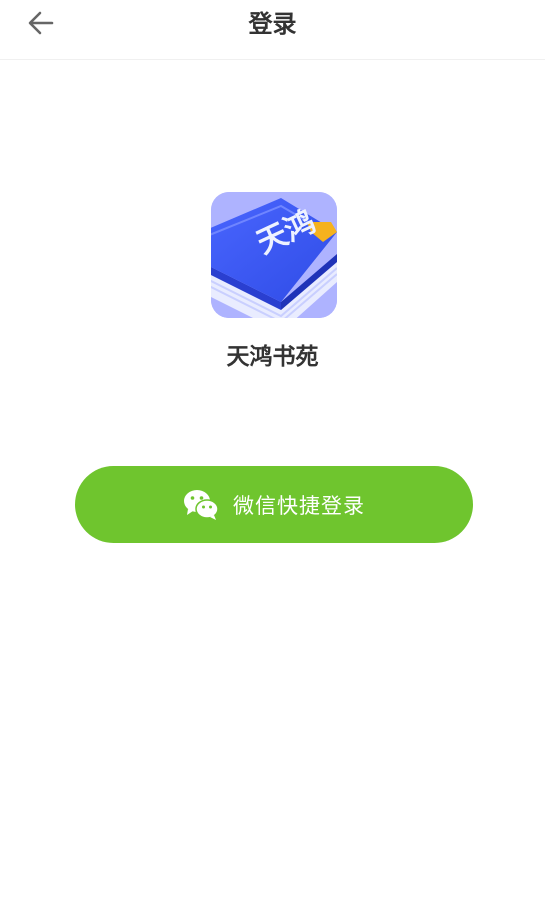  I want to click on top-bar: 登录, so click(272, 30).